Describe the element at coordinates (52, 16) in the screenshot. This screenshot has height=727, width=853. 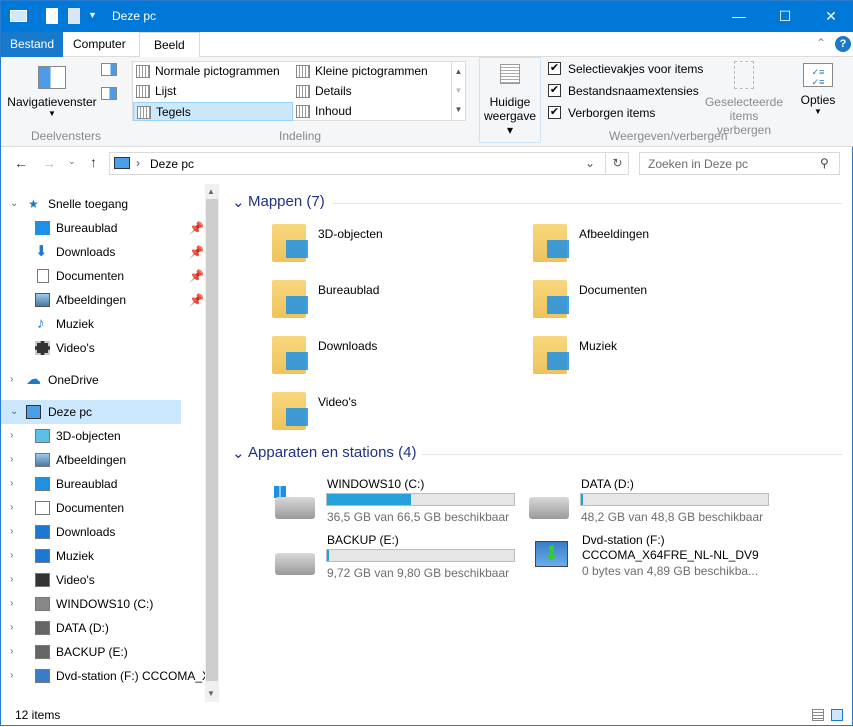
I see `properties-icon` at that location.